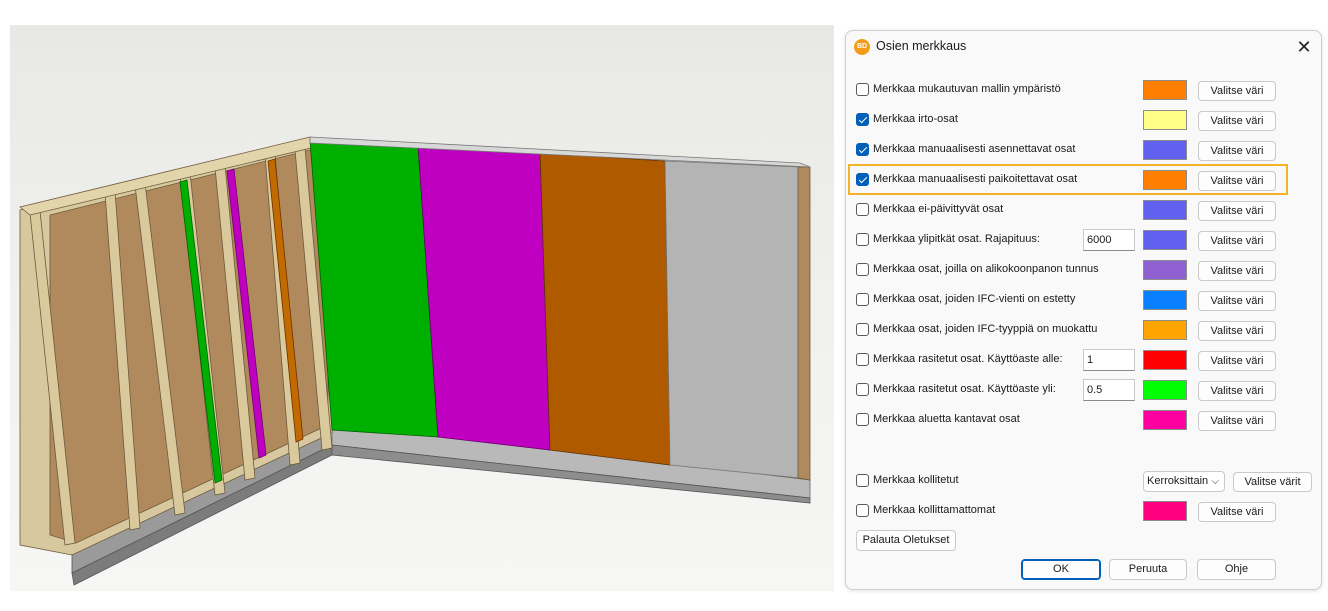  Describe the element at coordinates (605, 309) in the screenshot. I see `right-wall-orange-panel` at that location.